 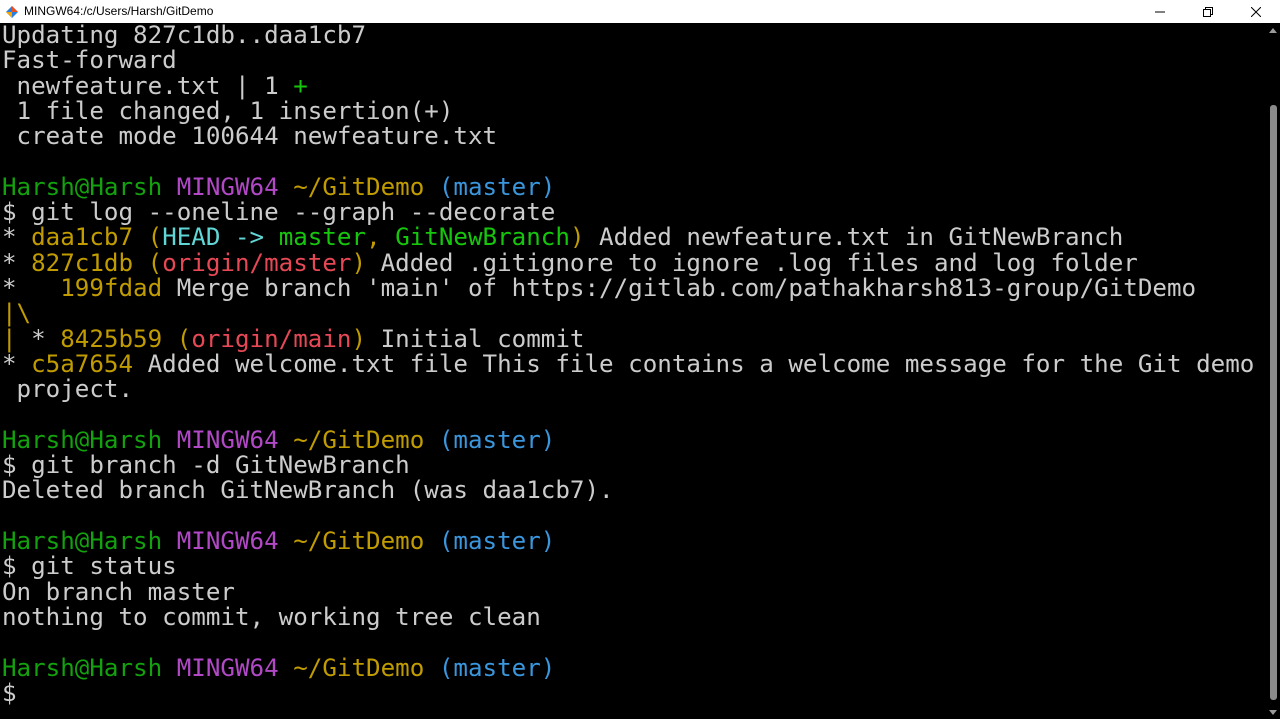 I want to click on terminal-text-segment: project., so click(x=68, y=389).